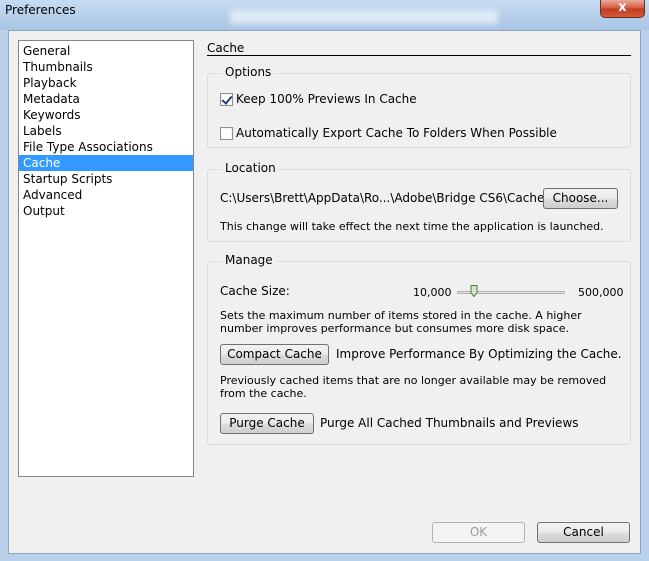  Describe the element at coordinates (226, 133) in the screenshot. I see `auto-export-checkbox` at that location.